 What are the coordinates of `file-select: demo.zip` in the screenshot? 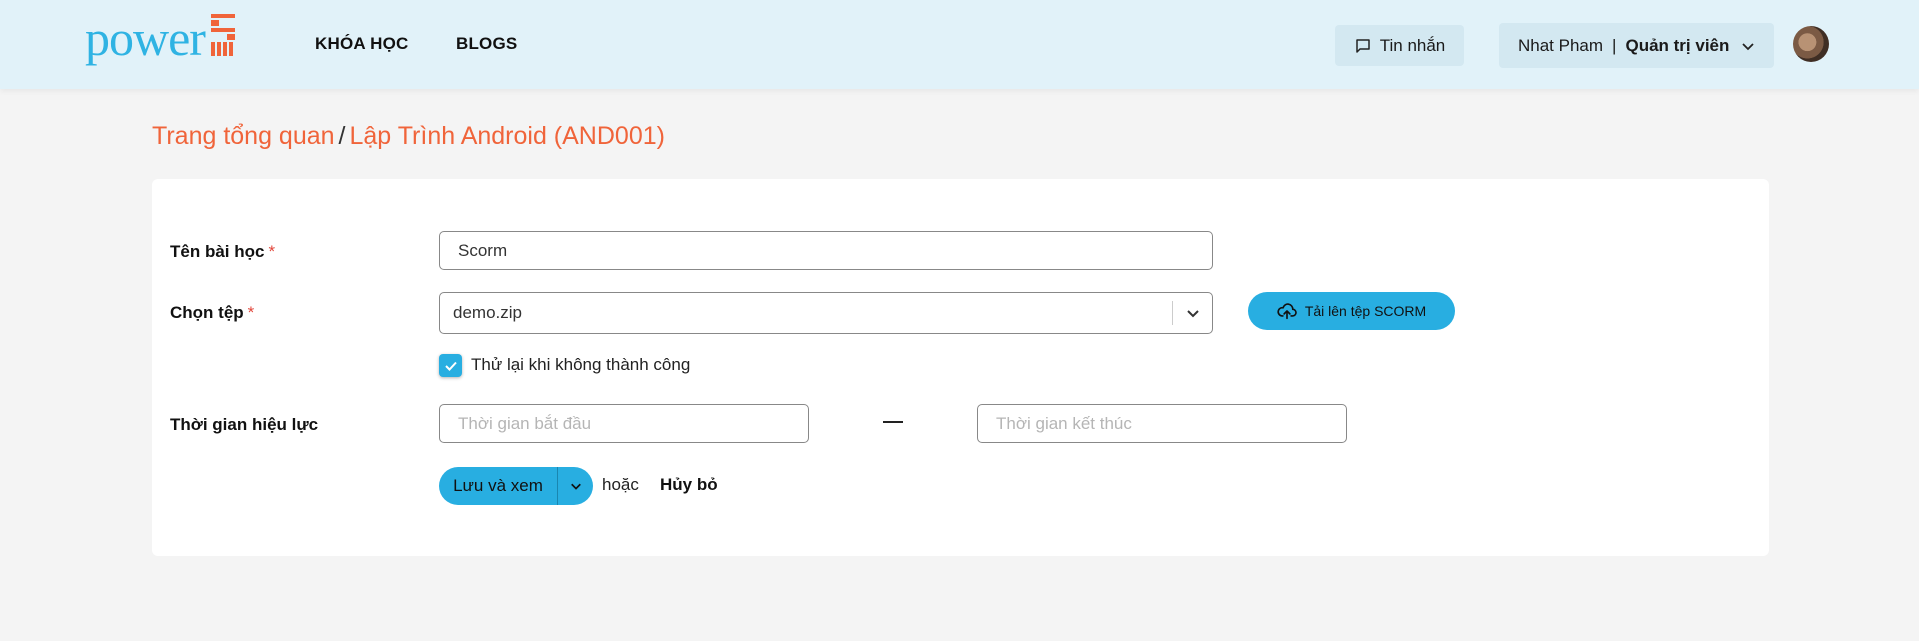 It's located at (826, 313).